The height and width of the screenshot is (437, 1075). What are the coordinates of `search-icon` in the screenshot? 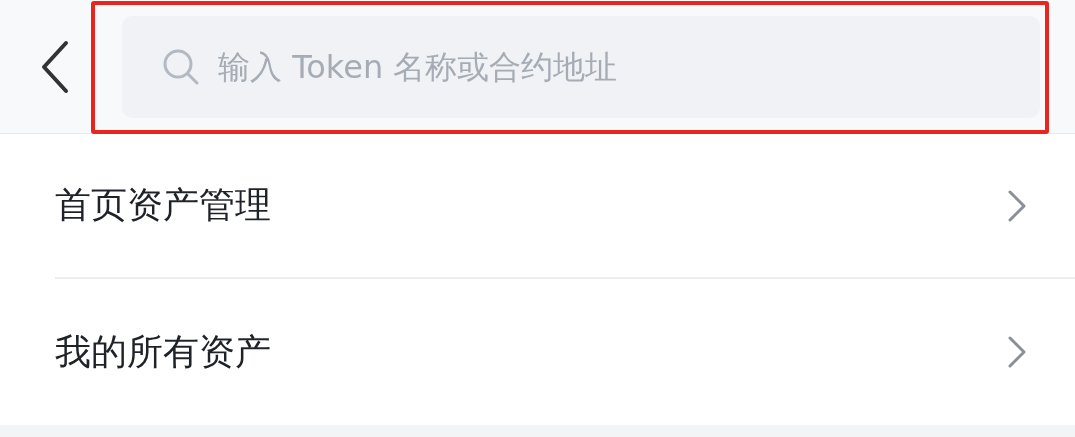 It's located at (181, 66).